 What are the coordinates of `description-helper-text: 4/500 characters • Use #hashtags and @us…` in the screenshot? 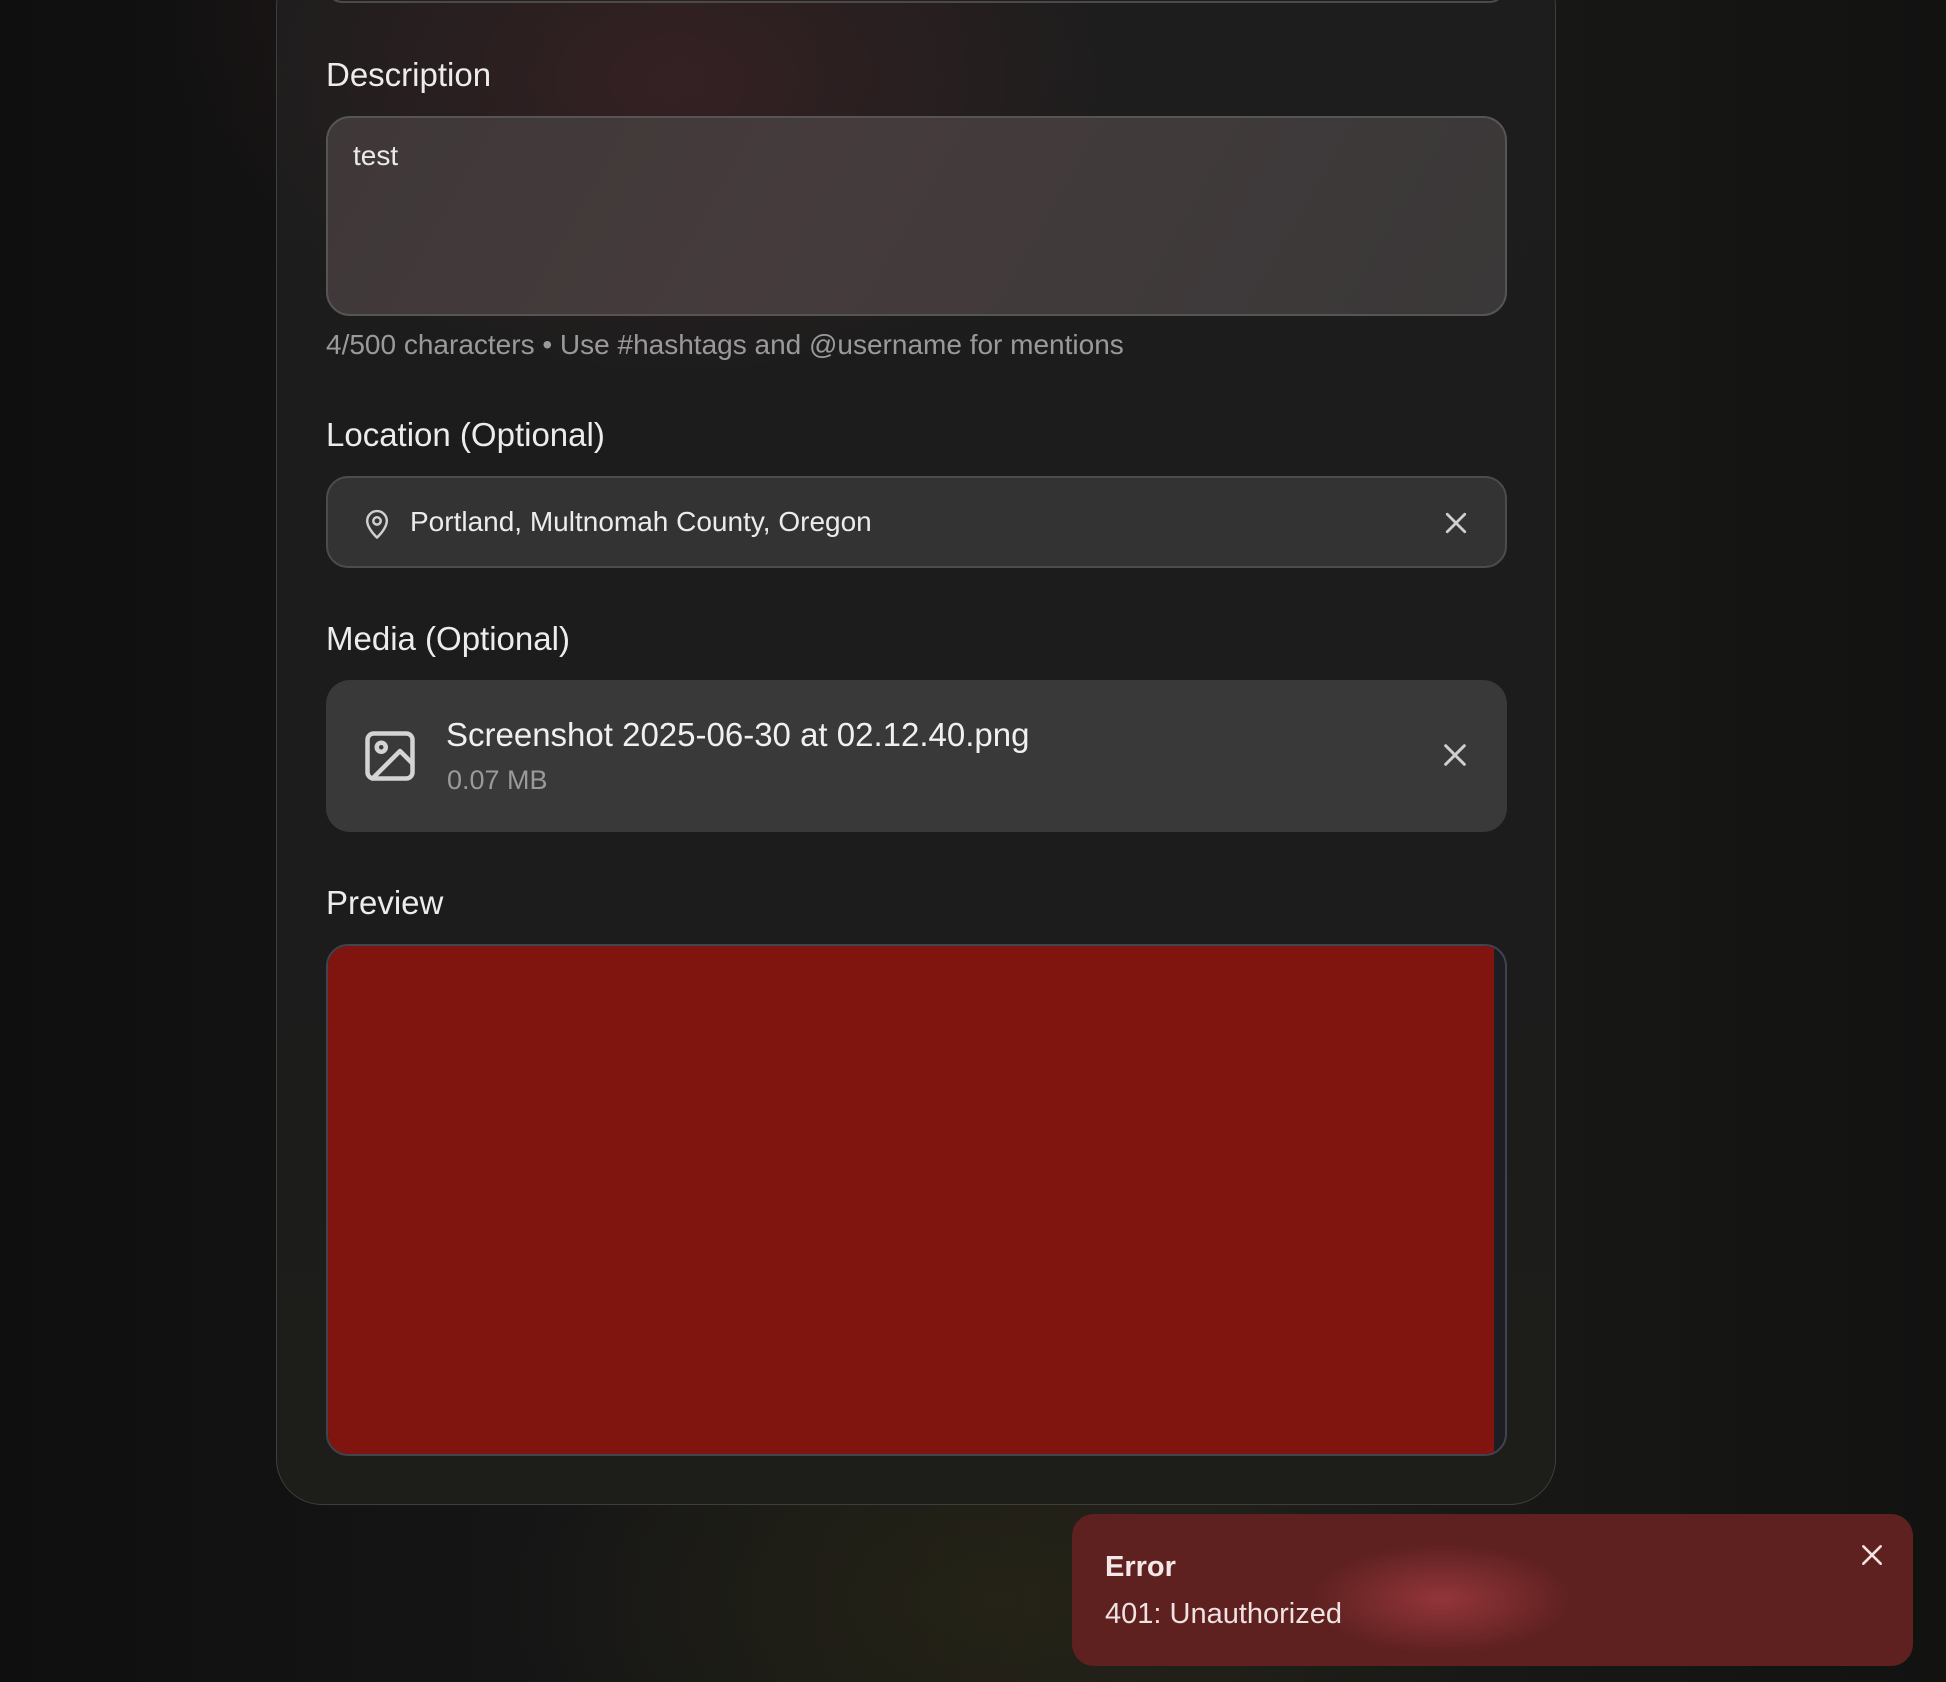 It's located at (725, 344).